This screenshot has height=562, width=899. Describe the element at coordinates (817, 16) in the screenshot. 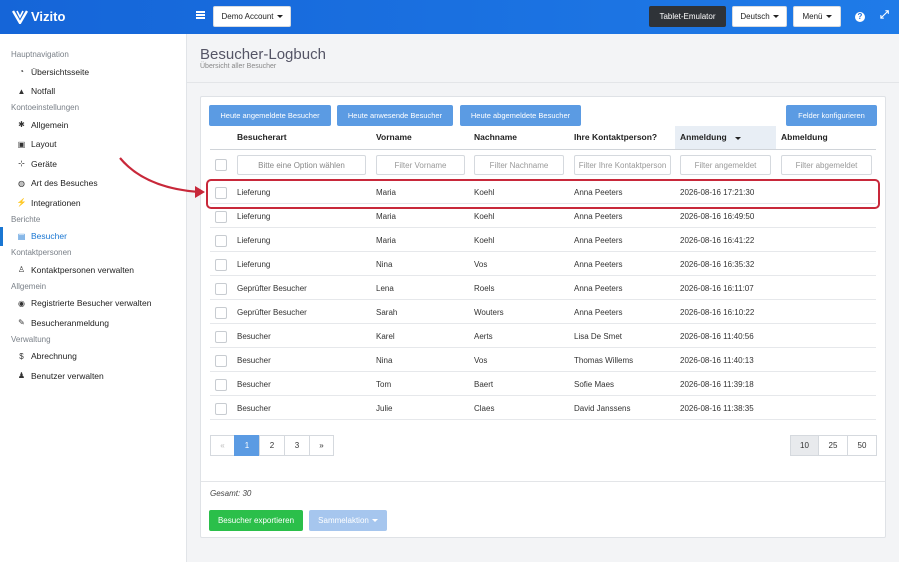

I see `menu-dropdown: Menü` at that location.